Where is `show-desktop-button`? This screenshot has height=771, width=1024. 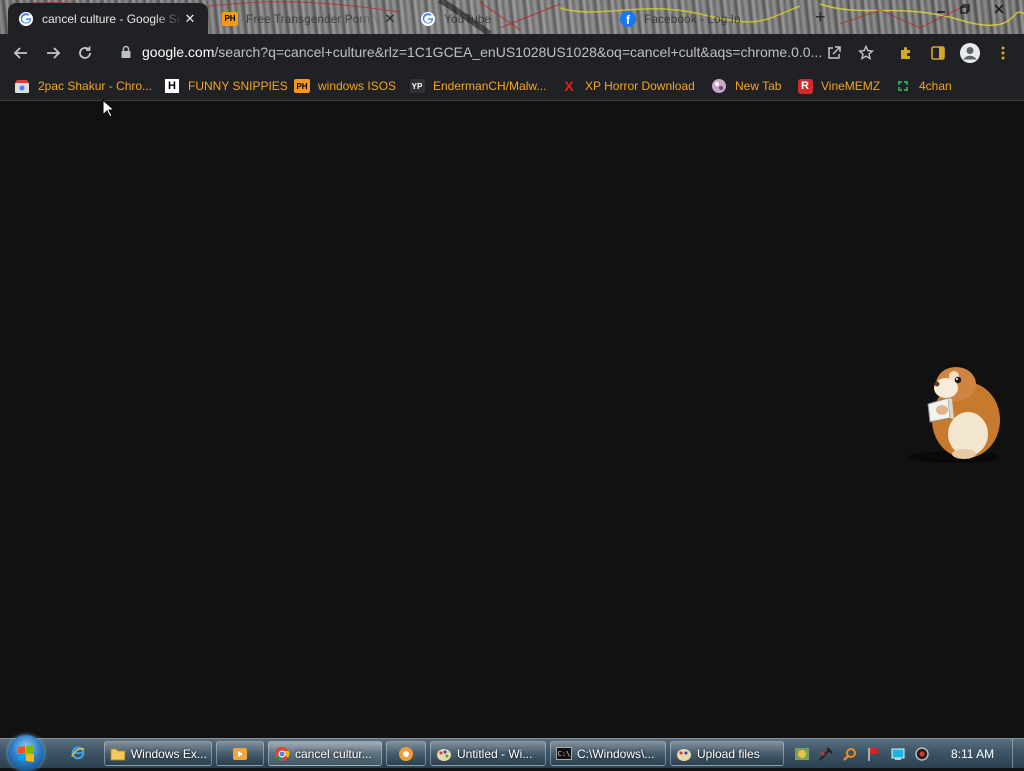 show-desktop-button is located at coordinates (1018, 753).